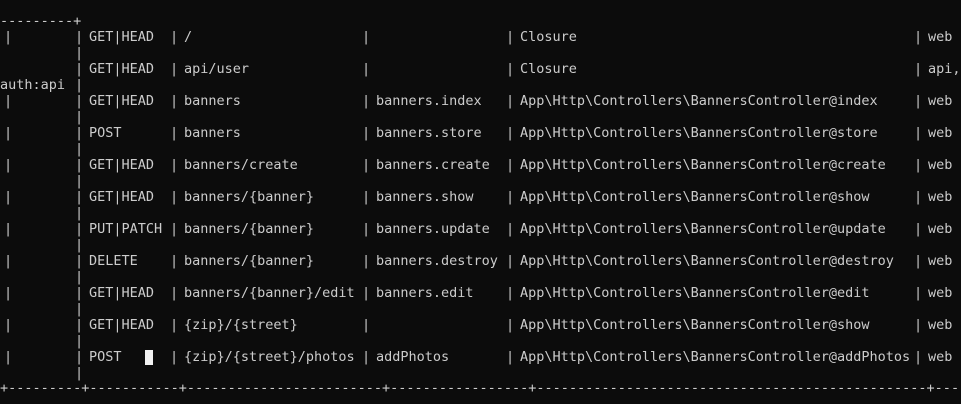 The width and height of the screenshot is (961, 404). What do you see at coordinates (33, 85) in the screenshot?
I see `route-wrap-text: auth:api` at bounding box center [33, 85].